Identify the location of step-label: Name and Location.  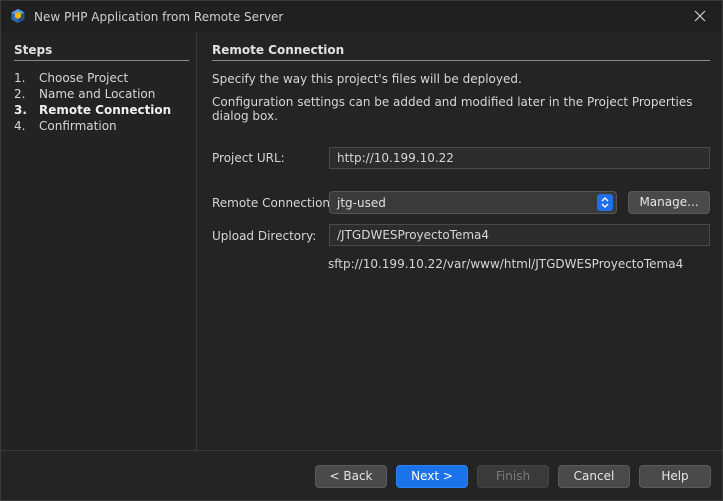
(97, 94).